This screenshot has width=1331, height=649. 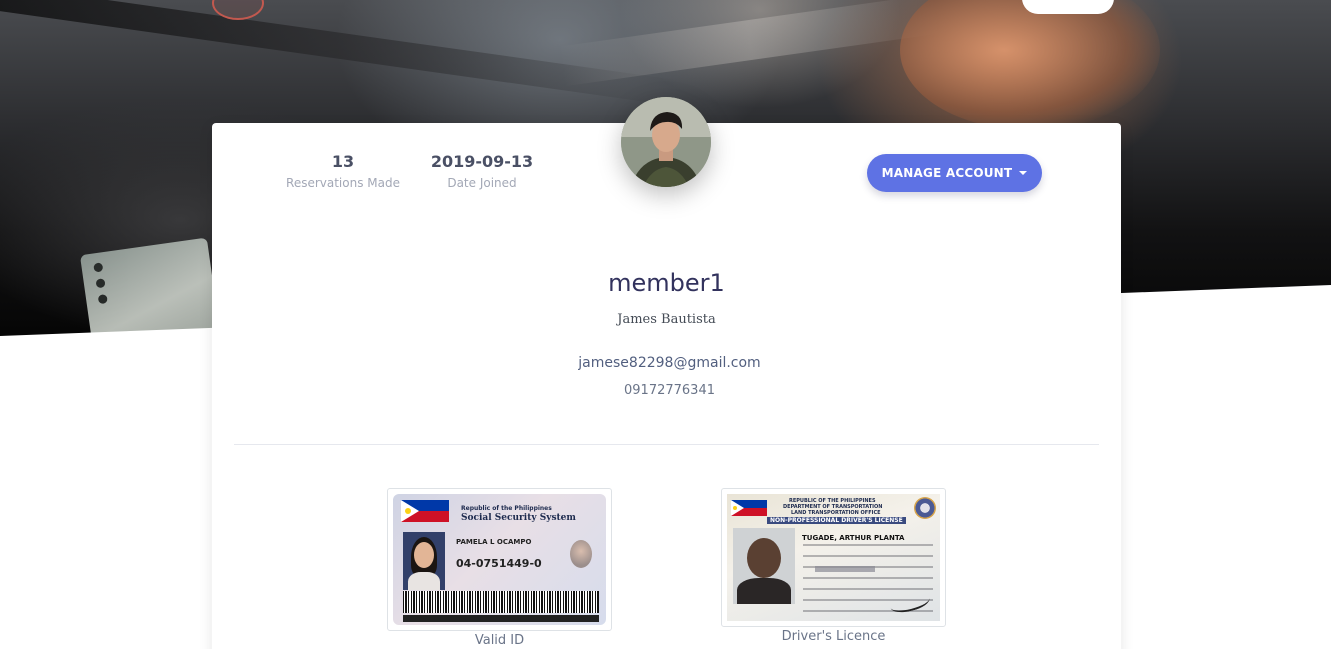 I want to click on stat-reservations: 13 Reservations Made, so click(x=343, y=171).